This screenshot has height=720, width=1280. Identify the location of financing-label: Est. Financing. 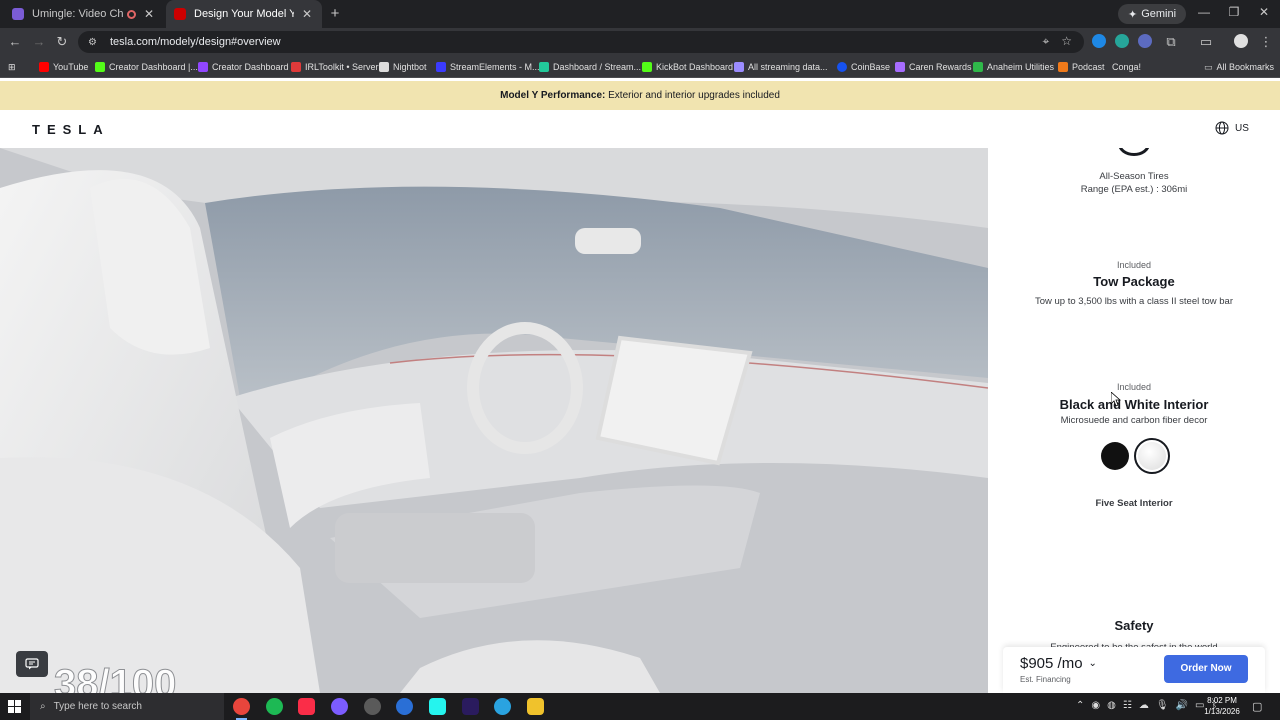
(1045, 679).